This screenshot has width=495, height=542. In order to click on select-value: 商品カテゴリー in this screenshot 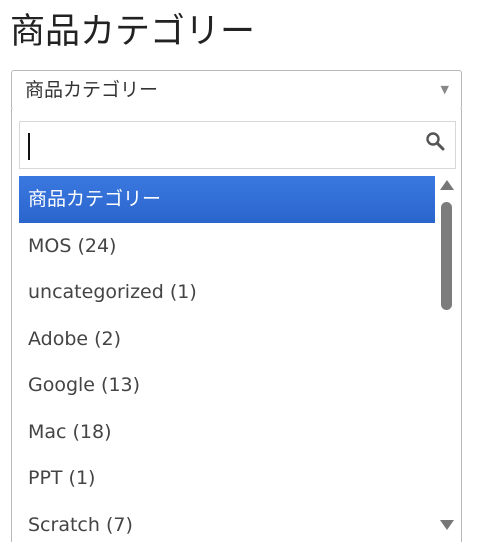, I will do `click(92, 90)`.